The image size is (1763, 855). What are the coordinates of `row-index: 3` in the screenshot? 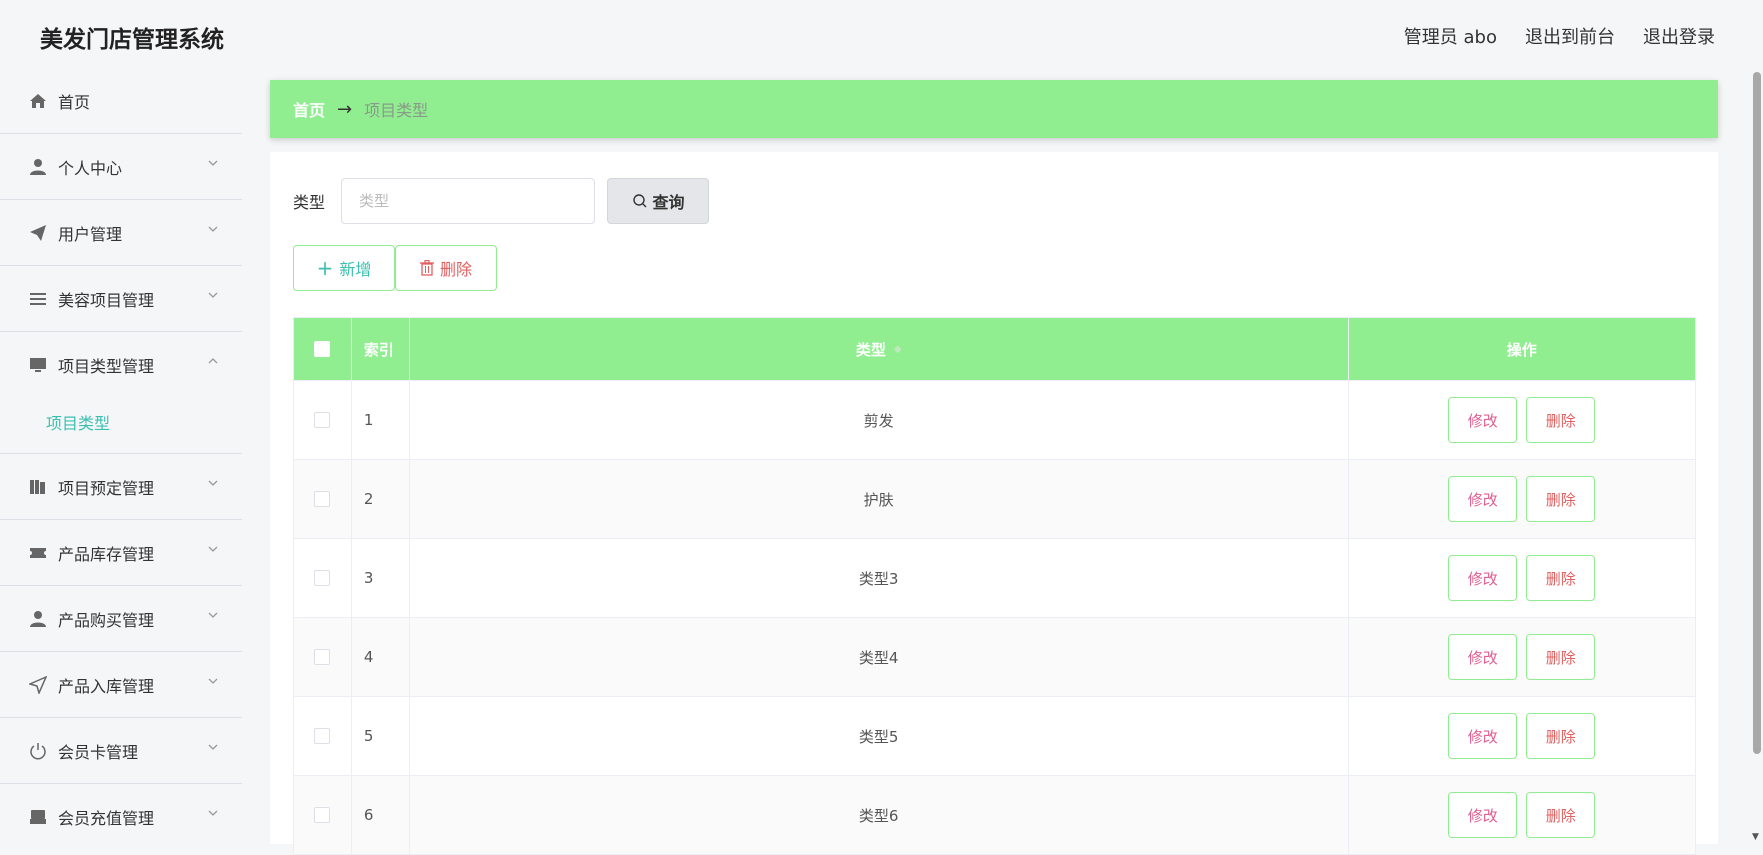 It's located at (381, 578).